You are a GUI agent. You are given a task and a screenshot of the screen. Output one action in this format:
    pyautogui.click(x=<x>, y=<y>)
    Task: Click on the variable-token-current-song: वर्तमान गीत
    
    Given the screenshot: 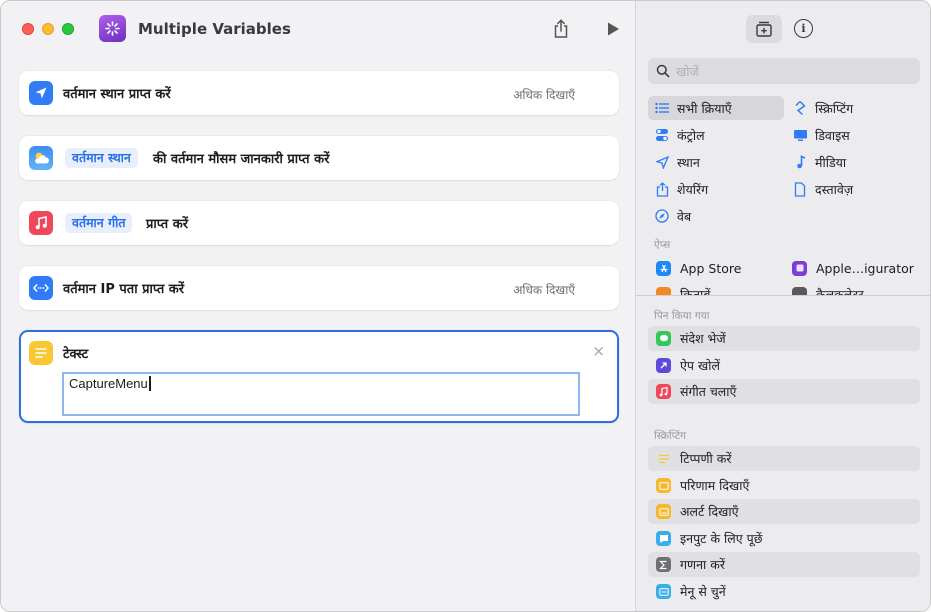 What is the action you would take?
    pyautogui.click(x=99, y=223)
    